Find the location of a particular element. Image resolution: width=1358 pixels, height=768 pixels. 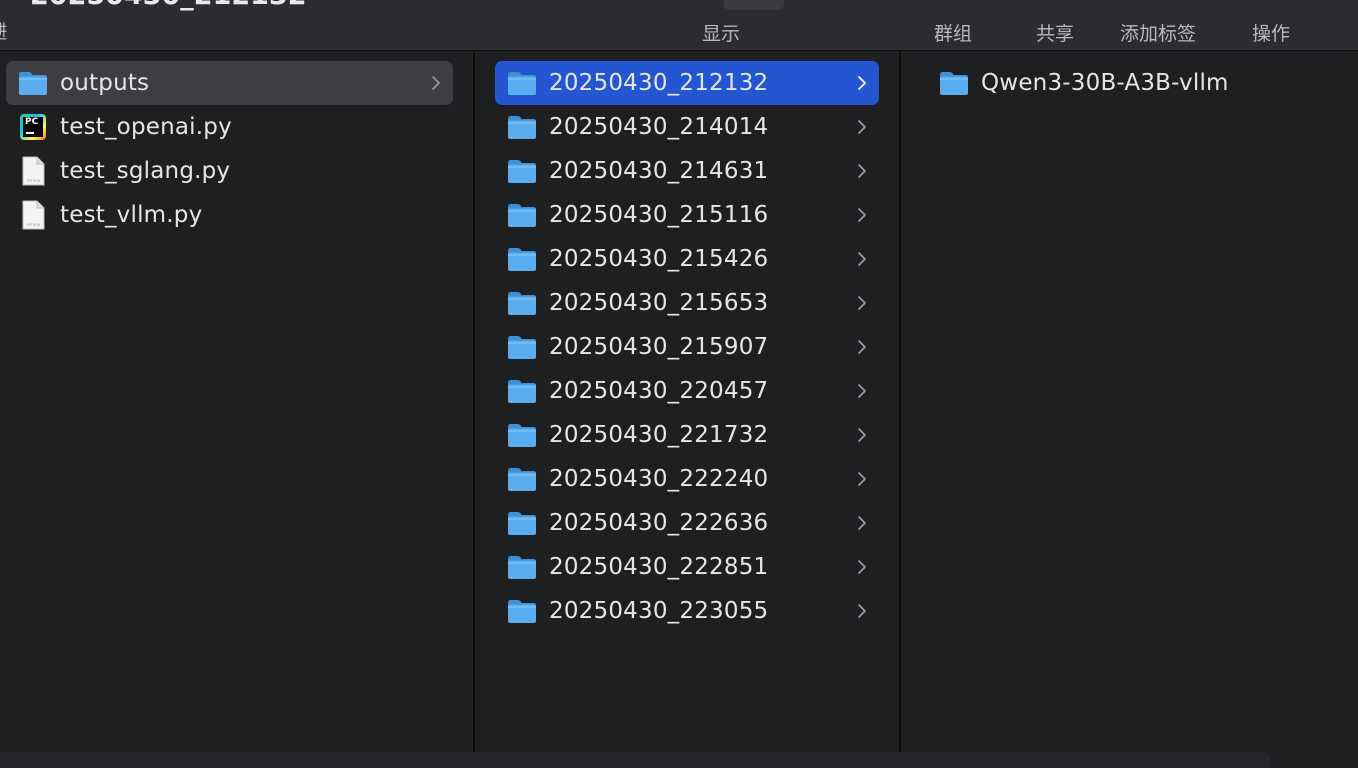

item-name: 20250430_222851 is located at coordinates (659, 567).